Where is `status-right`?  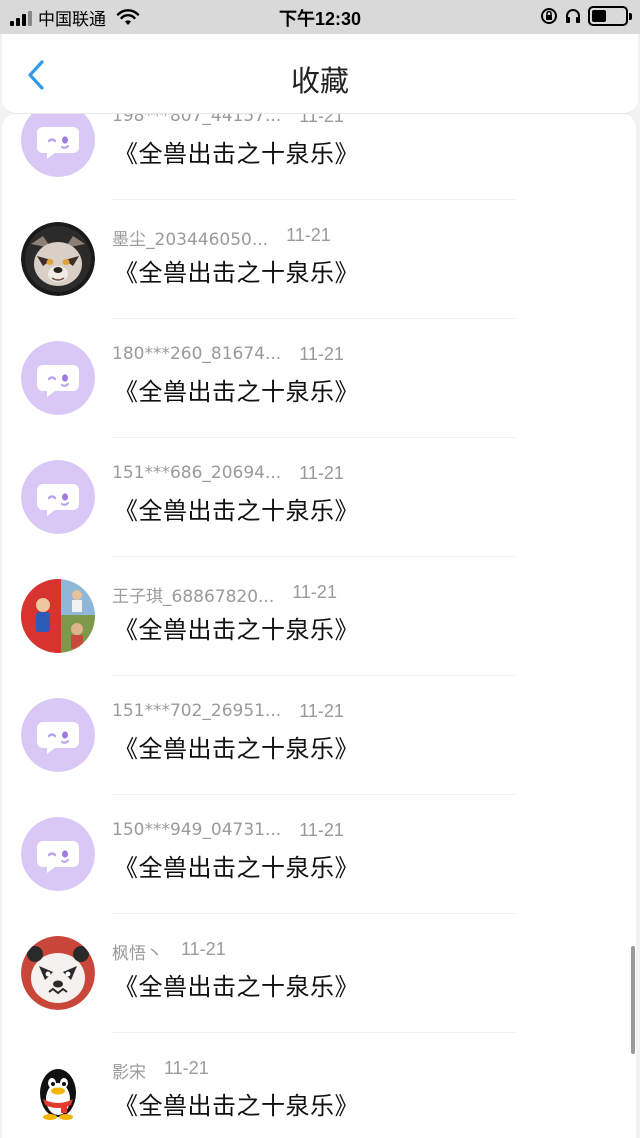 status-right is located at coordinates (586, 16).